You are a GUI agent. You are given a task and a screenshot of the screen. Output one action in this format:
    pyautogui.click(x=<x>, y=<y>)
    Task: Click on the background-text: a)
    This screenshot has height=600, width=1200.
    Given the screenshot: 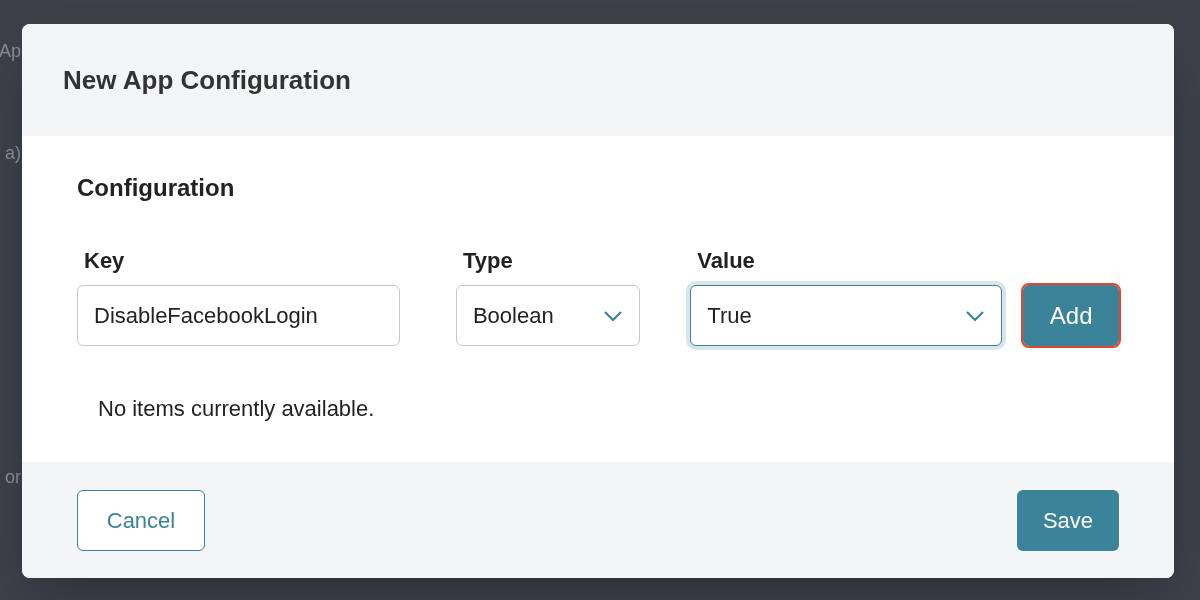 What is the action you would take?
    pyautogui.click(x=13, y=153)
    